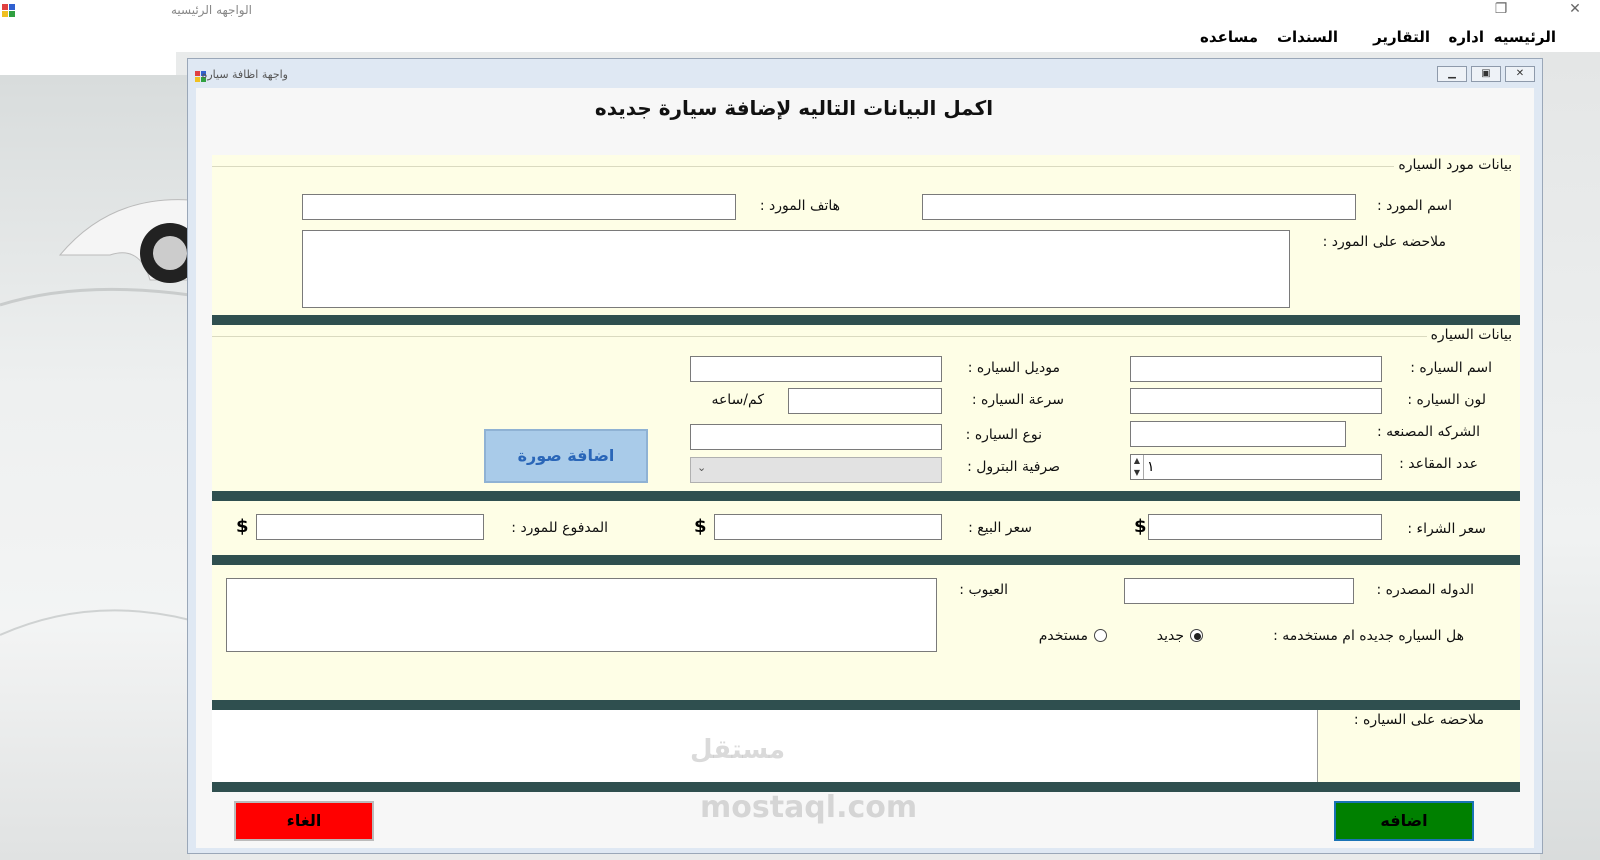 The image size is (1600, 860). I want to click on car-speed-input, so click(865, 401).